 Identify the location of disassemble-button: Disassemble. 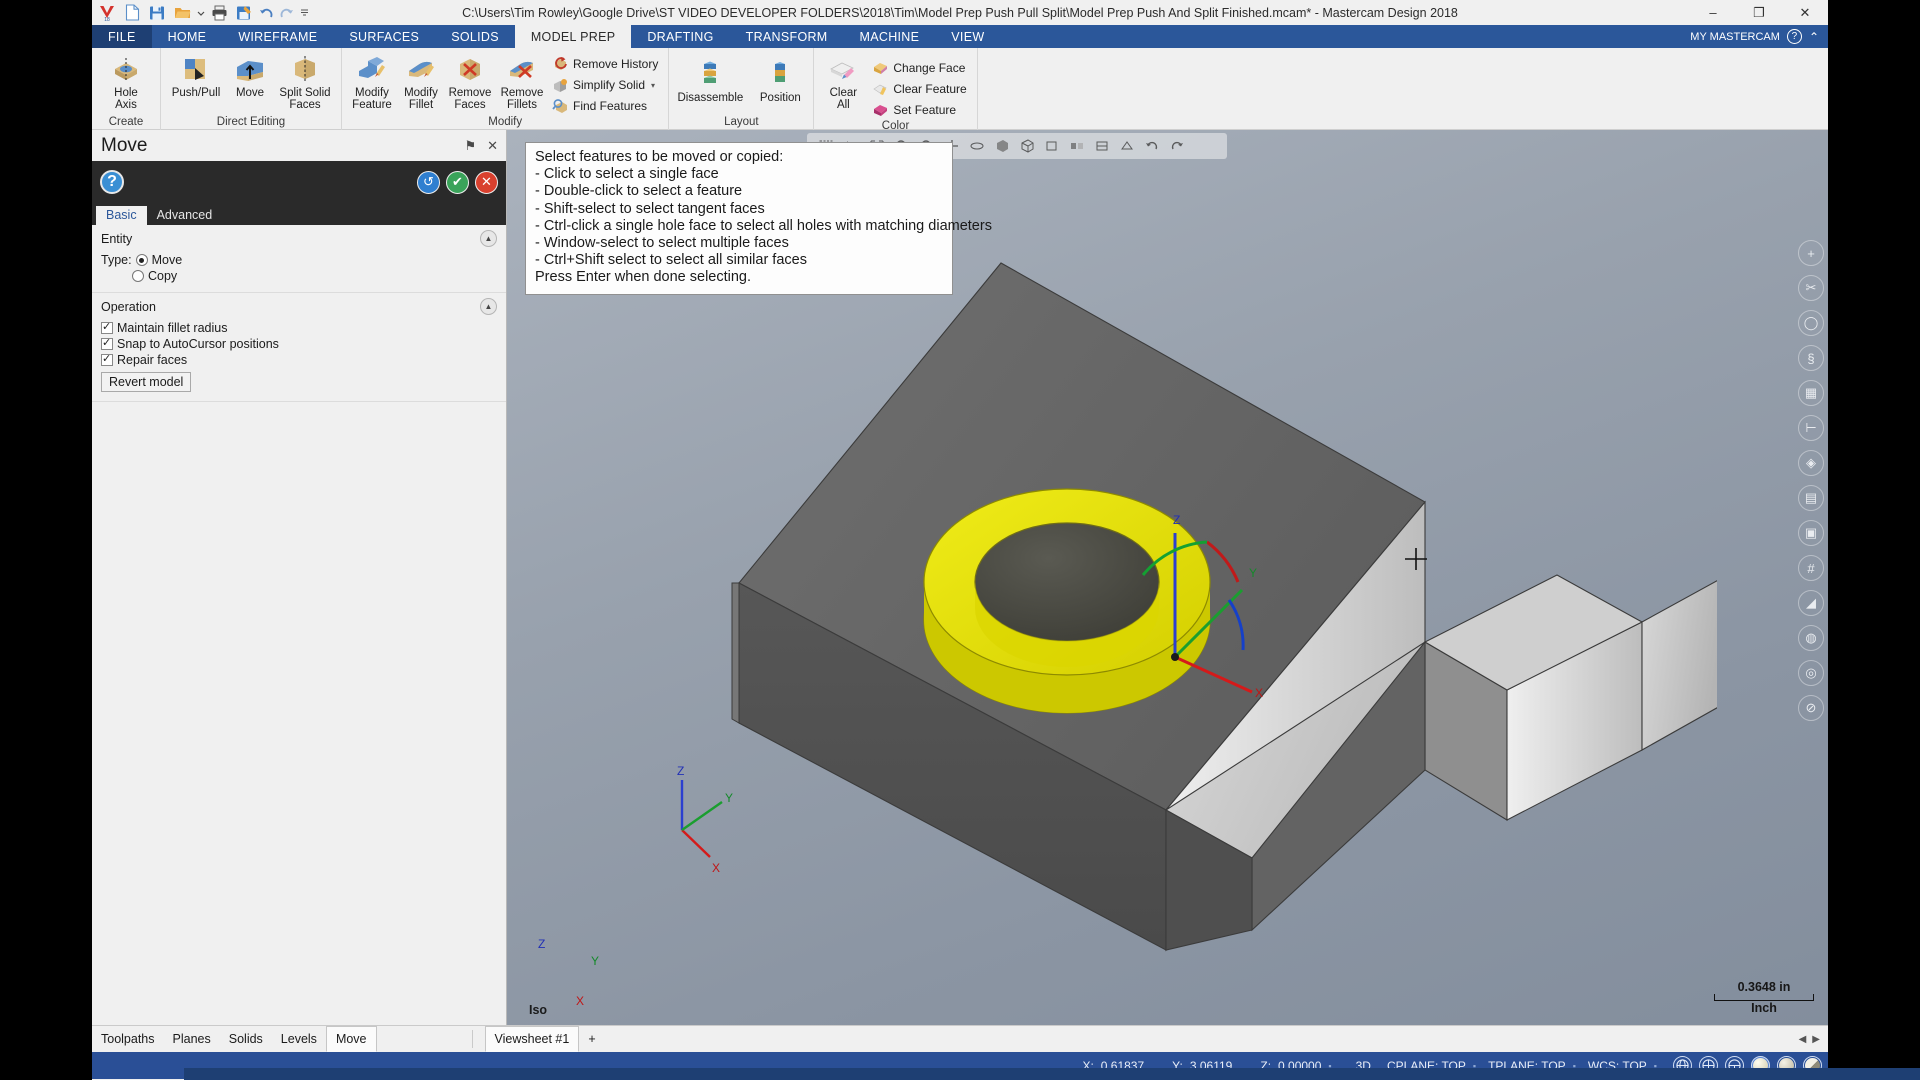
(710, 82).